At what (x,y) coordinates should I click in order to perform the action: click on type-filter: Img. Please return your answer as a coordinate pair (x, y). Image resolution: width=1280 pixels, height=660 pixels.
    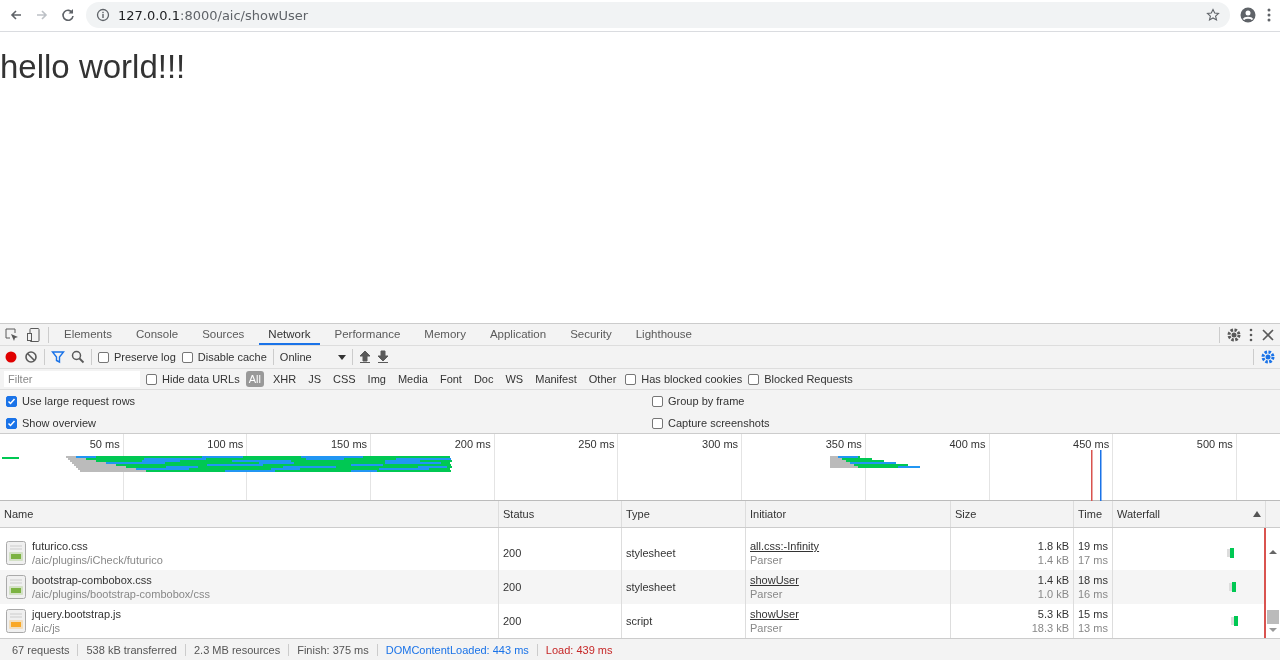
    Looking at the image, I should click on (376, 379).